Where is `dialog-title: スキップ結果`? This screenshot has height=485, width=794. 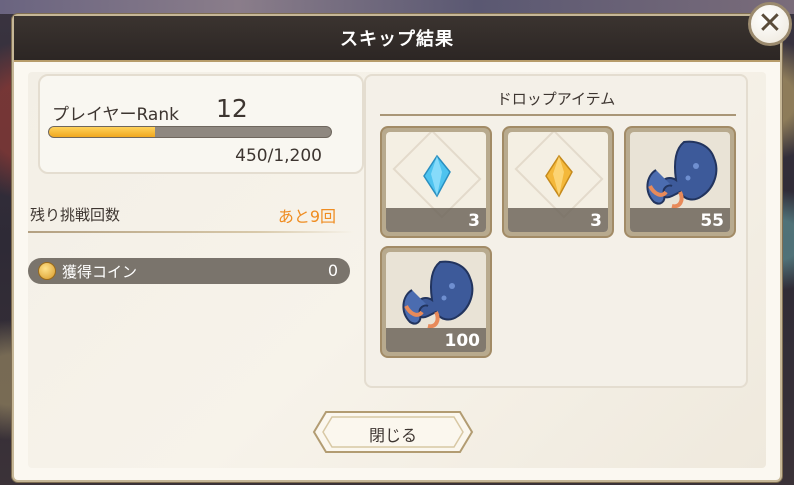 dialog-title: スキップ結果 is located at coordinates (397, 39).